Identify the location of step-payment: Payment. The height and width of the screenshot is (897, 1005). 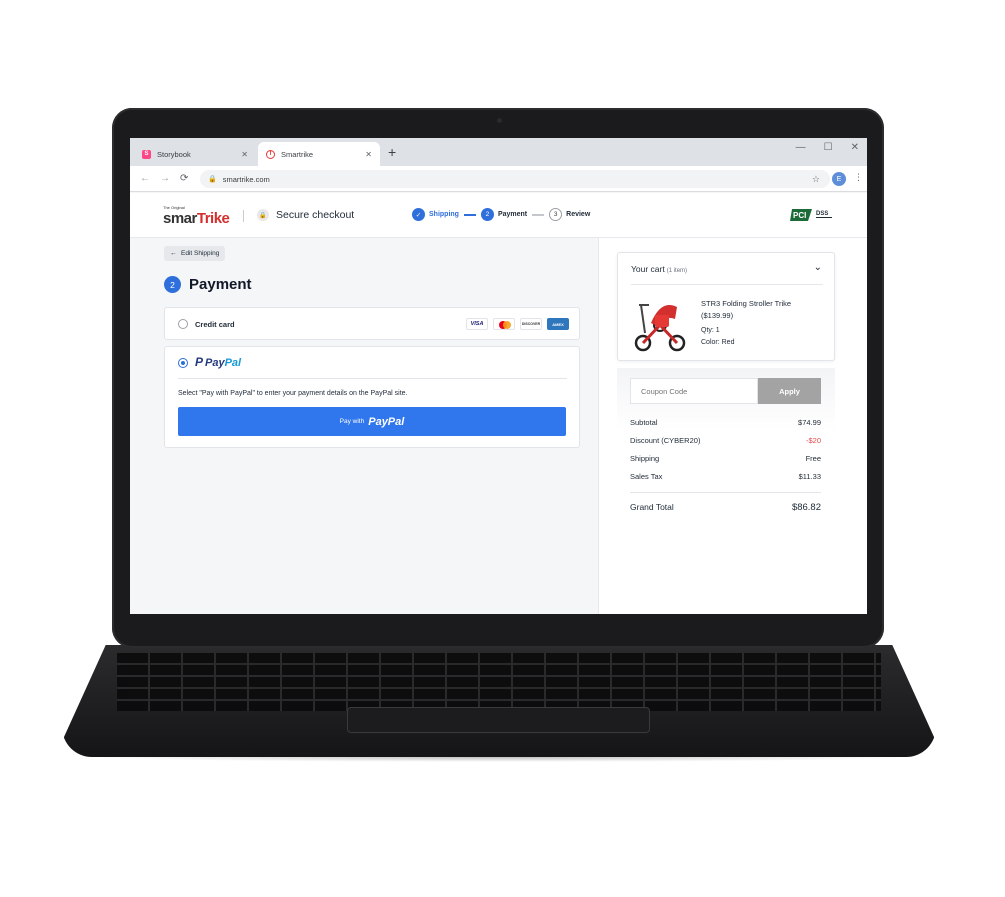
(512, 214).